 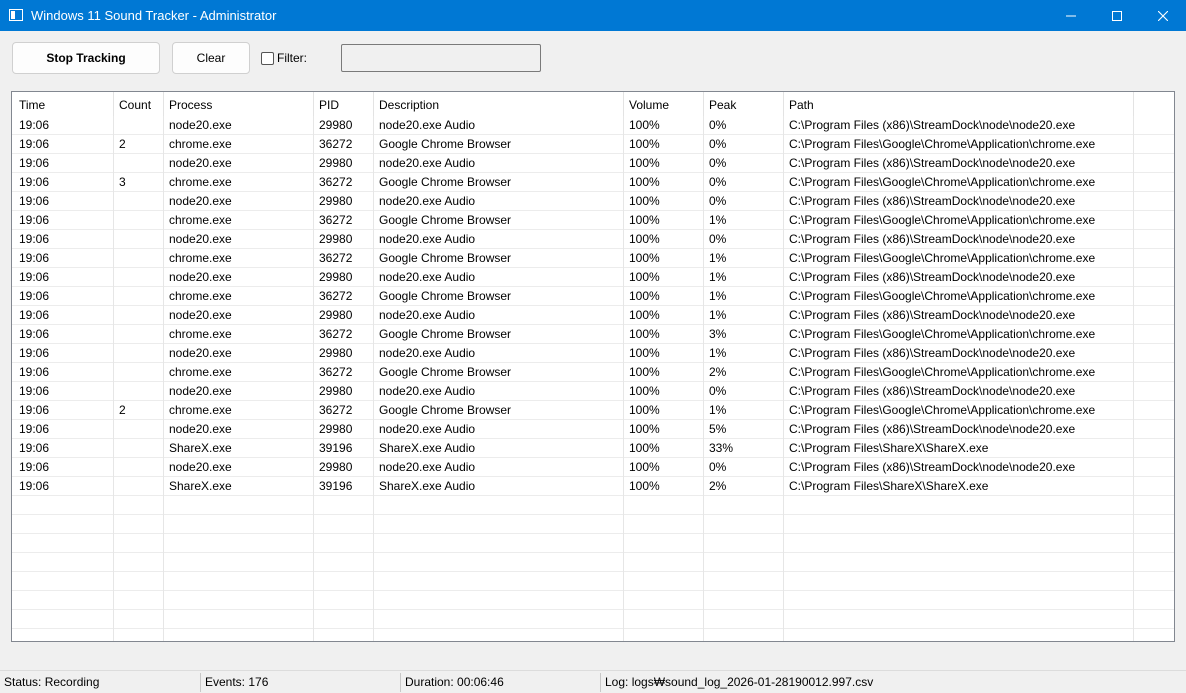 What do you see at coordinates (1163, 15) in the screenshot?
I see `close-button` at bounding box center [1163, 15].